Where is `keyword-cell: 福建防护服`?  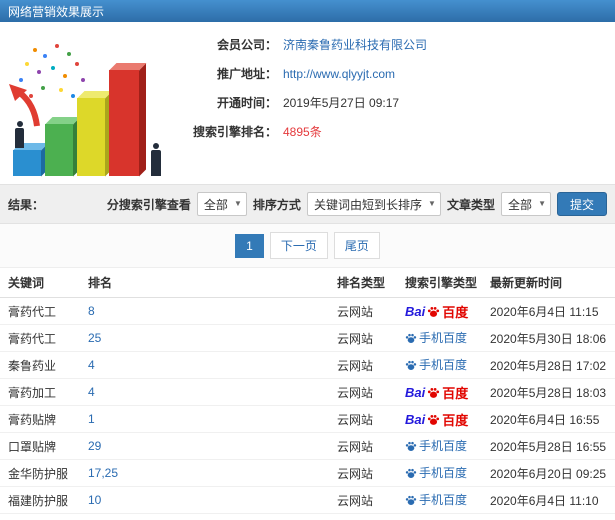
keyword-cell: 福建防护服 is located at coordinates (38, 500).